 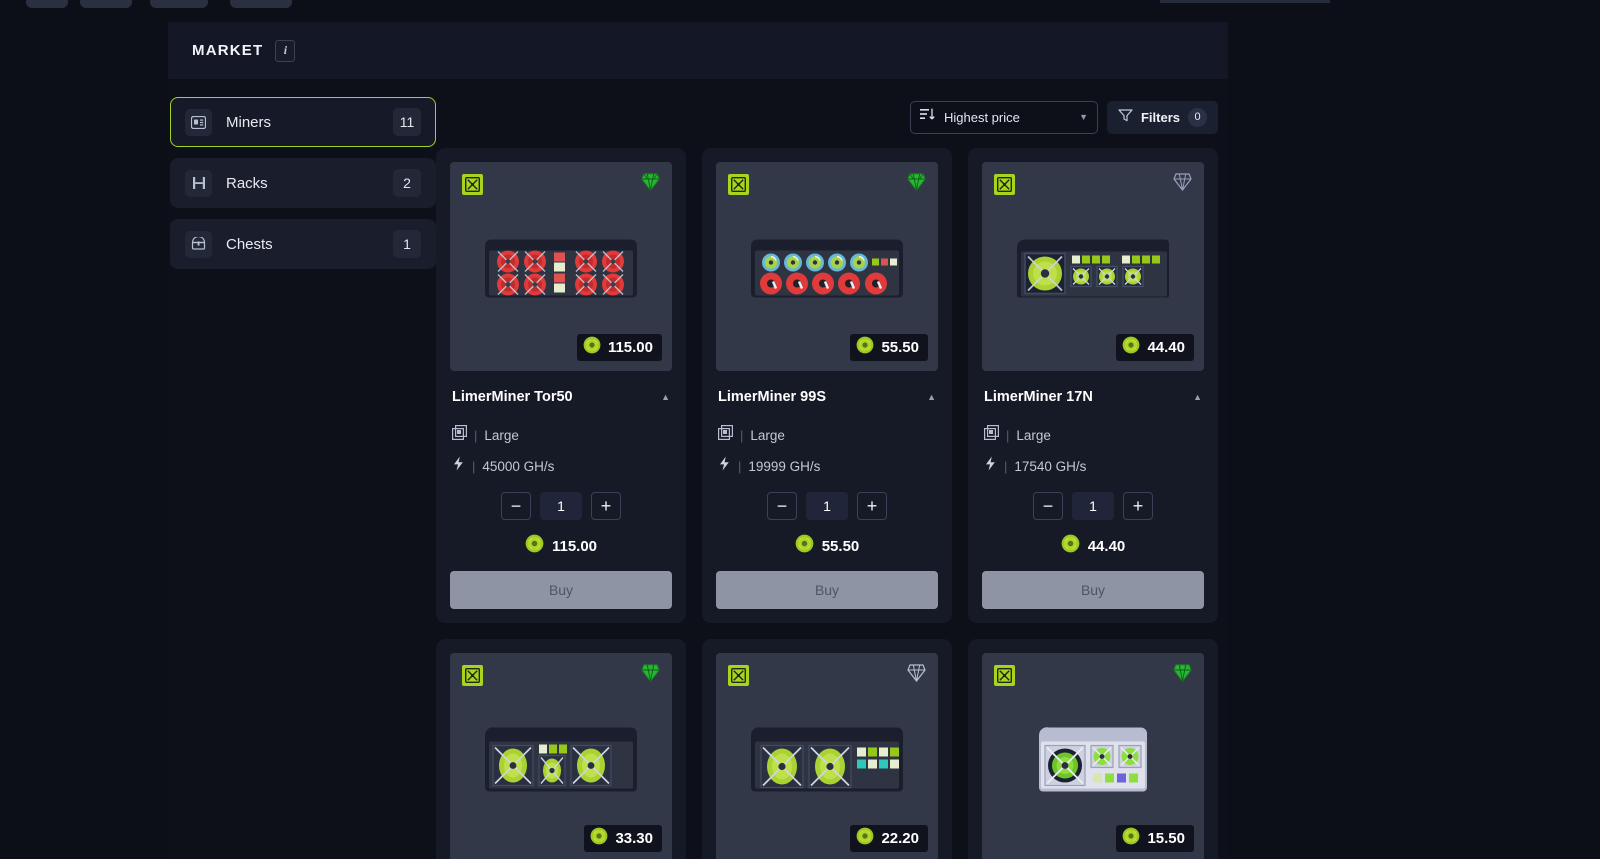 What do you see at coordinates (1166, 838) in the screenshot?
I see `media-price-value: 15.50` at bounding box center [1166, 838].